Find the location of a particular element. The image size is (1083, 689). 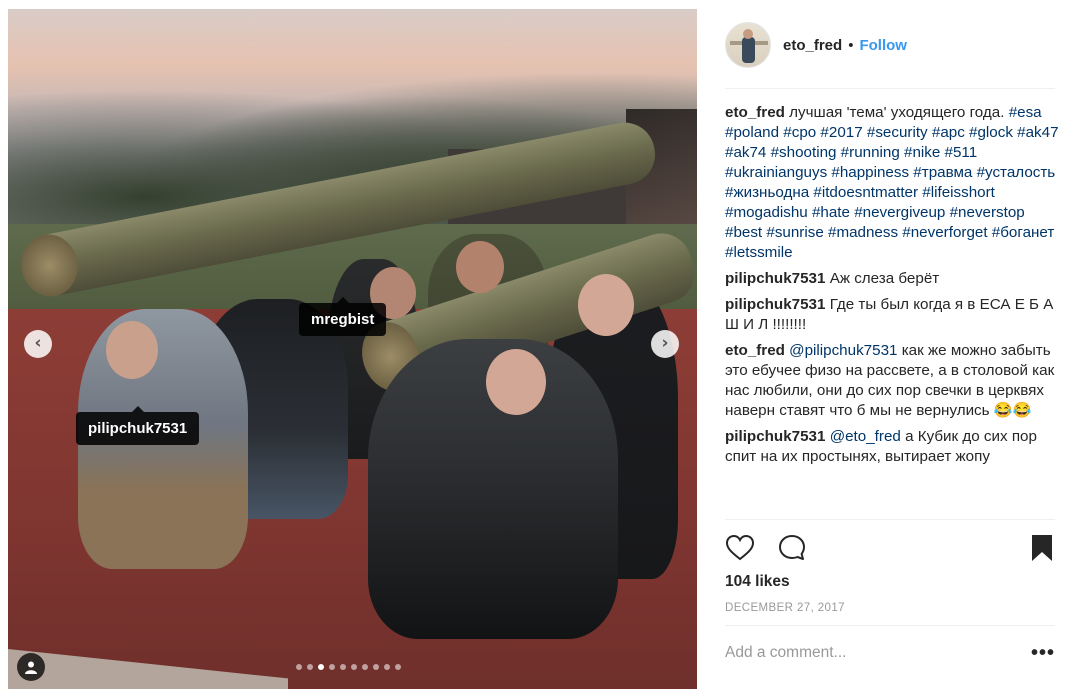

user-icon is located at coordinates (31, 667).